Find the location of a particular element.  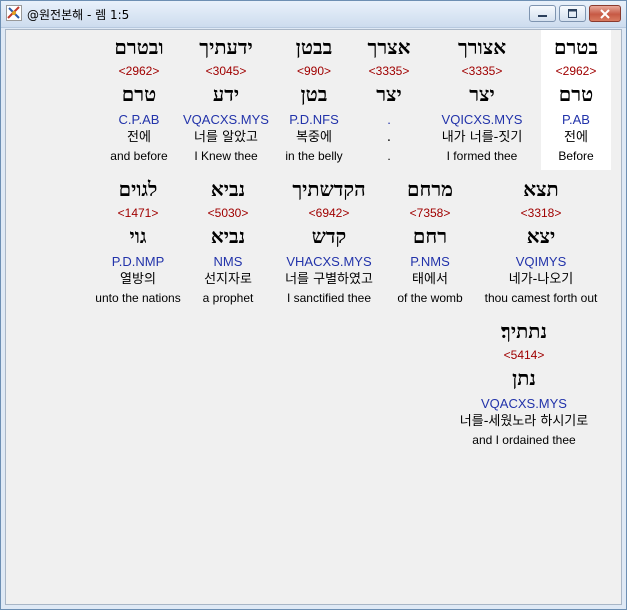

korean-gloss: . is located at coordinates (389, 137).